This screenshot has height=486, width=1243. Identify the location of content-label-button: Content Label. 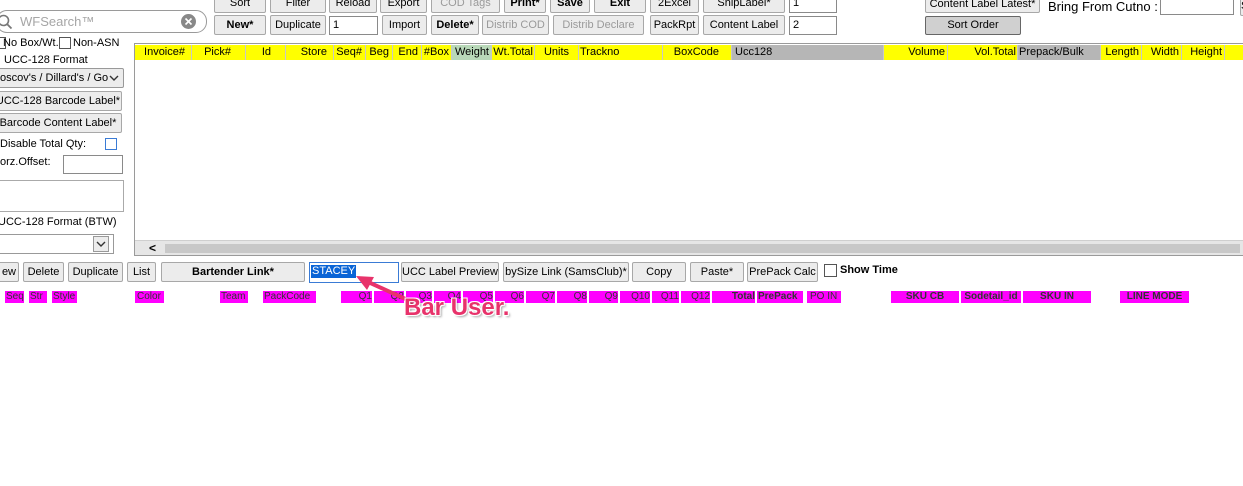
(744, 25).